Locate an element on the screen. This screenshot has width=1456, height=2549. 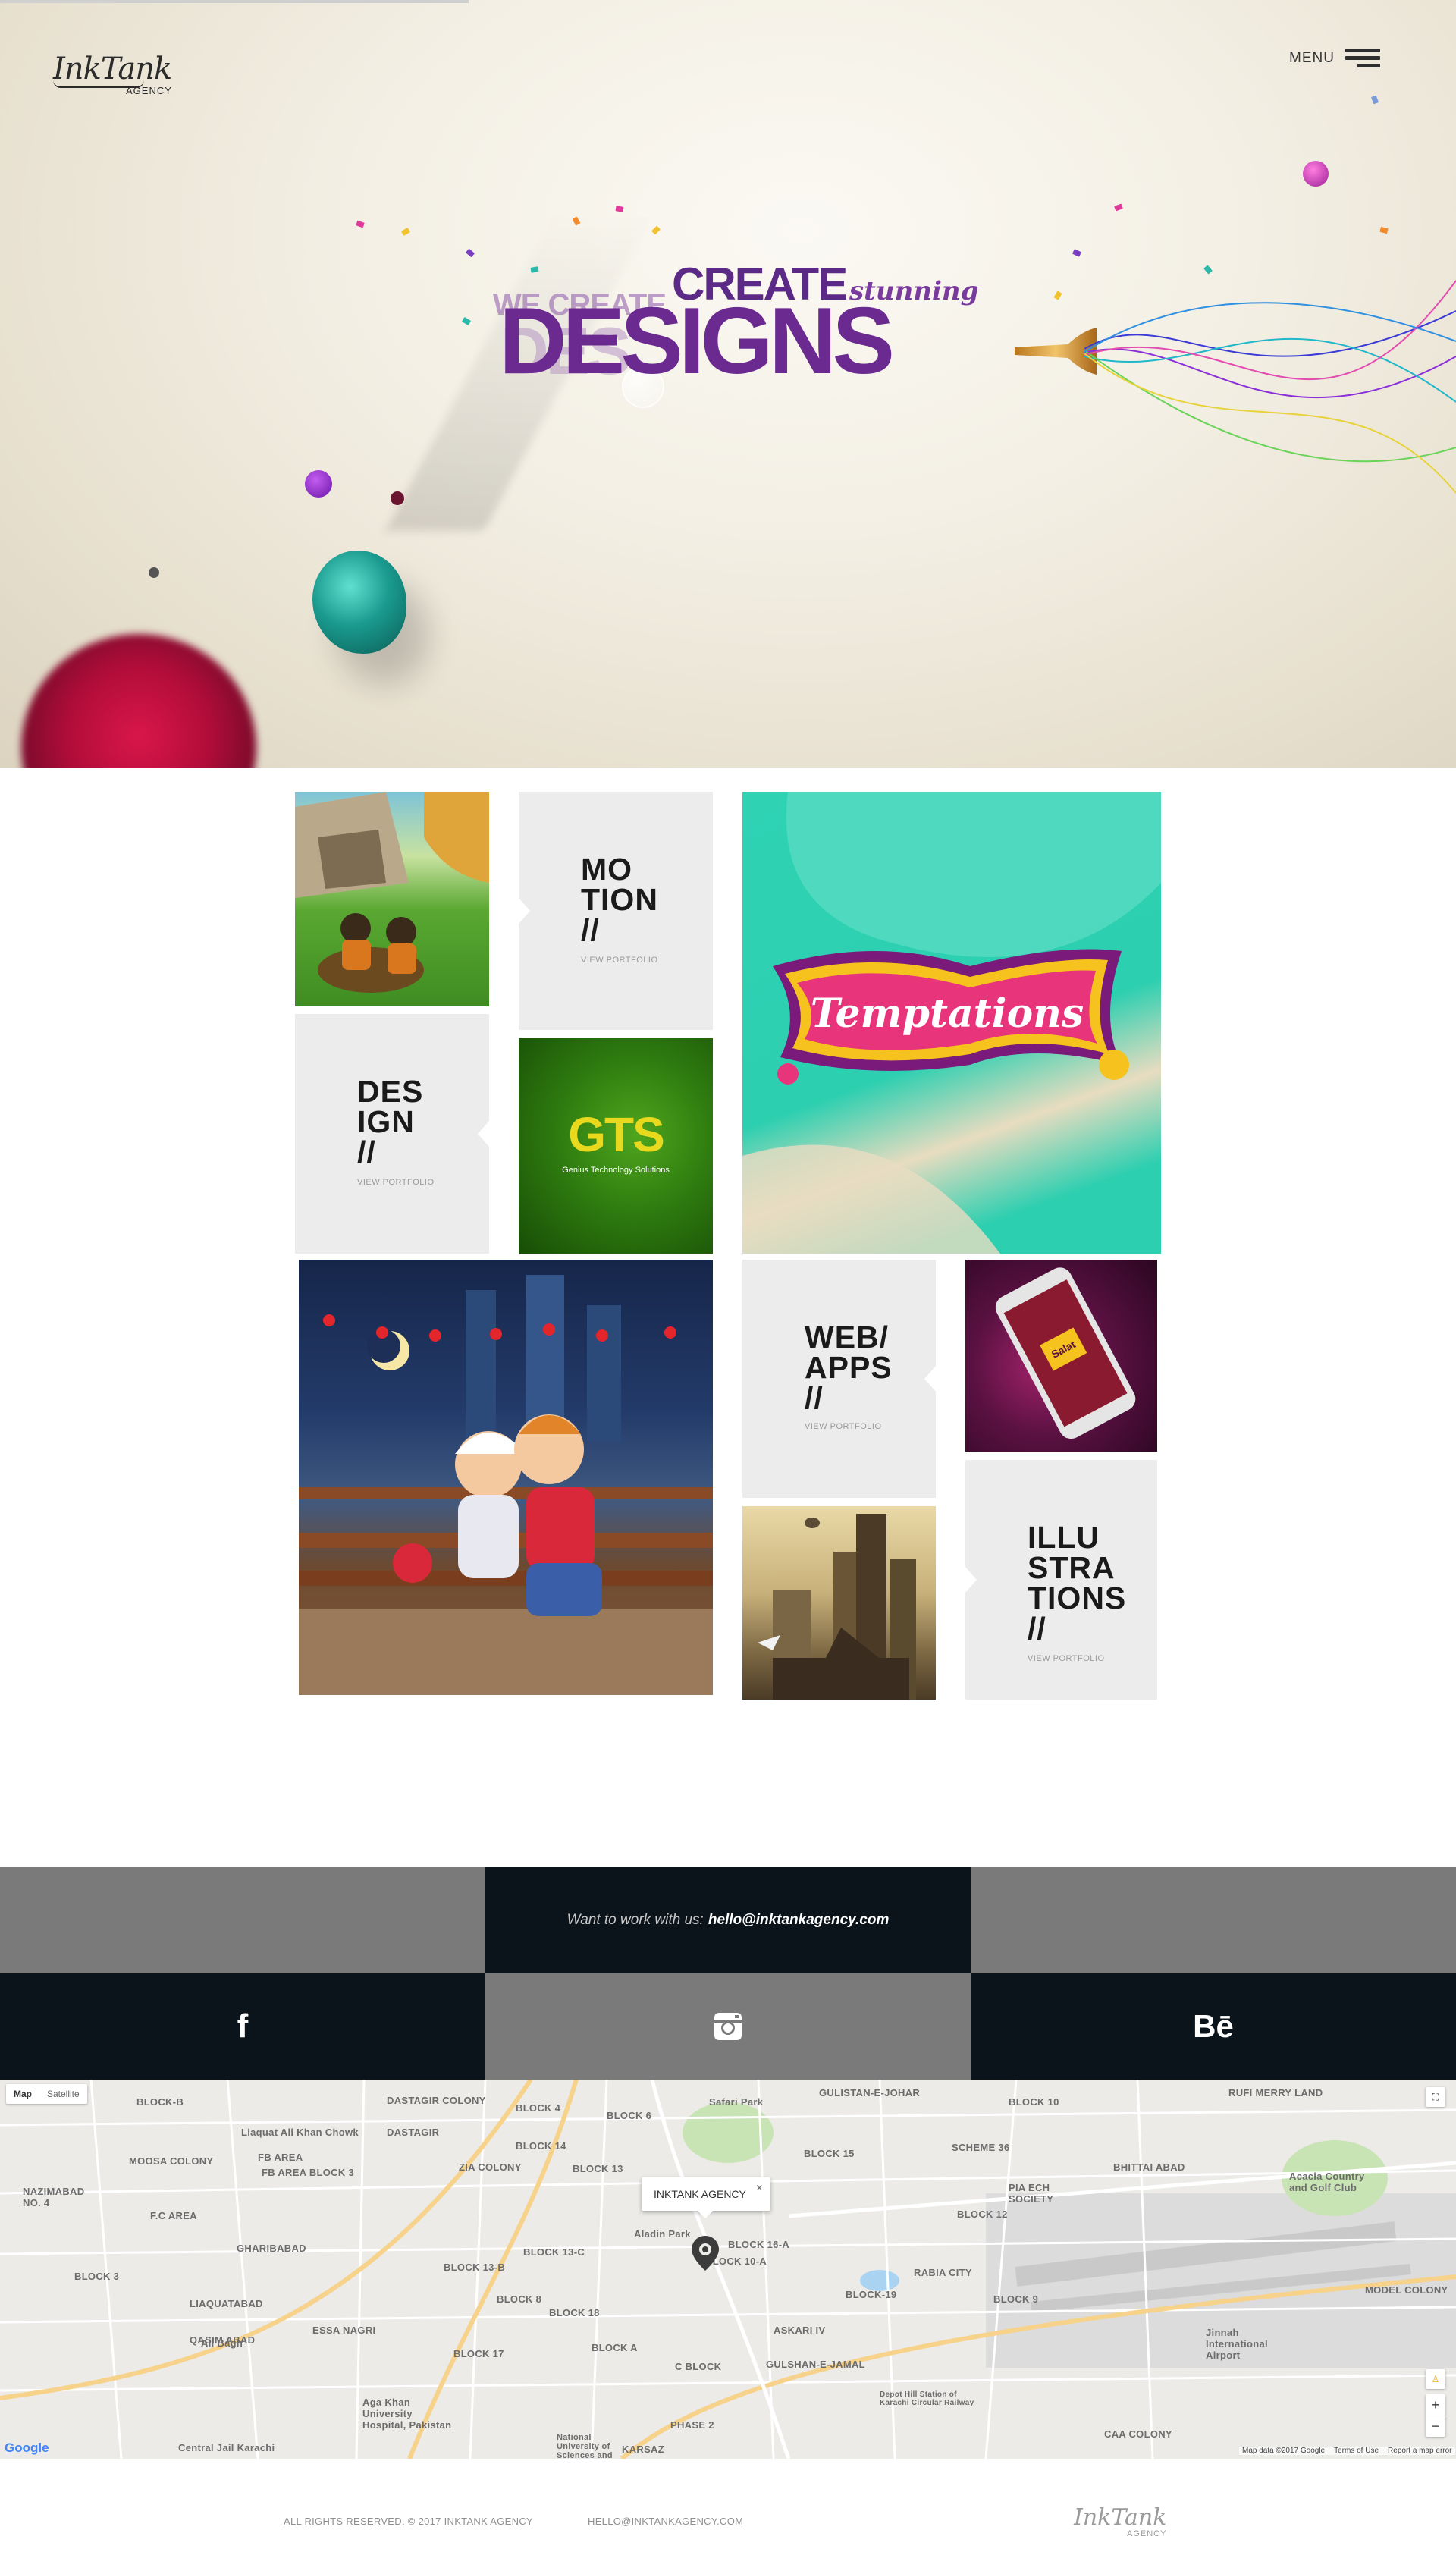
small-gem-decoration is located at coordinates (154, 572).